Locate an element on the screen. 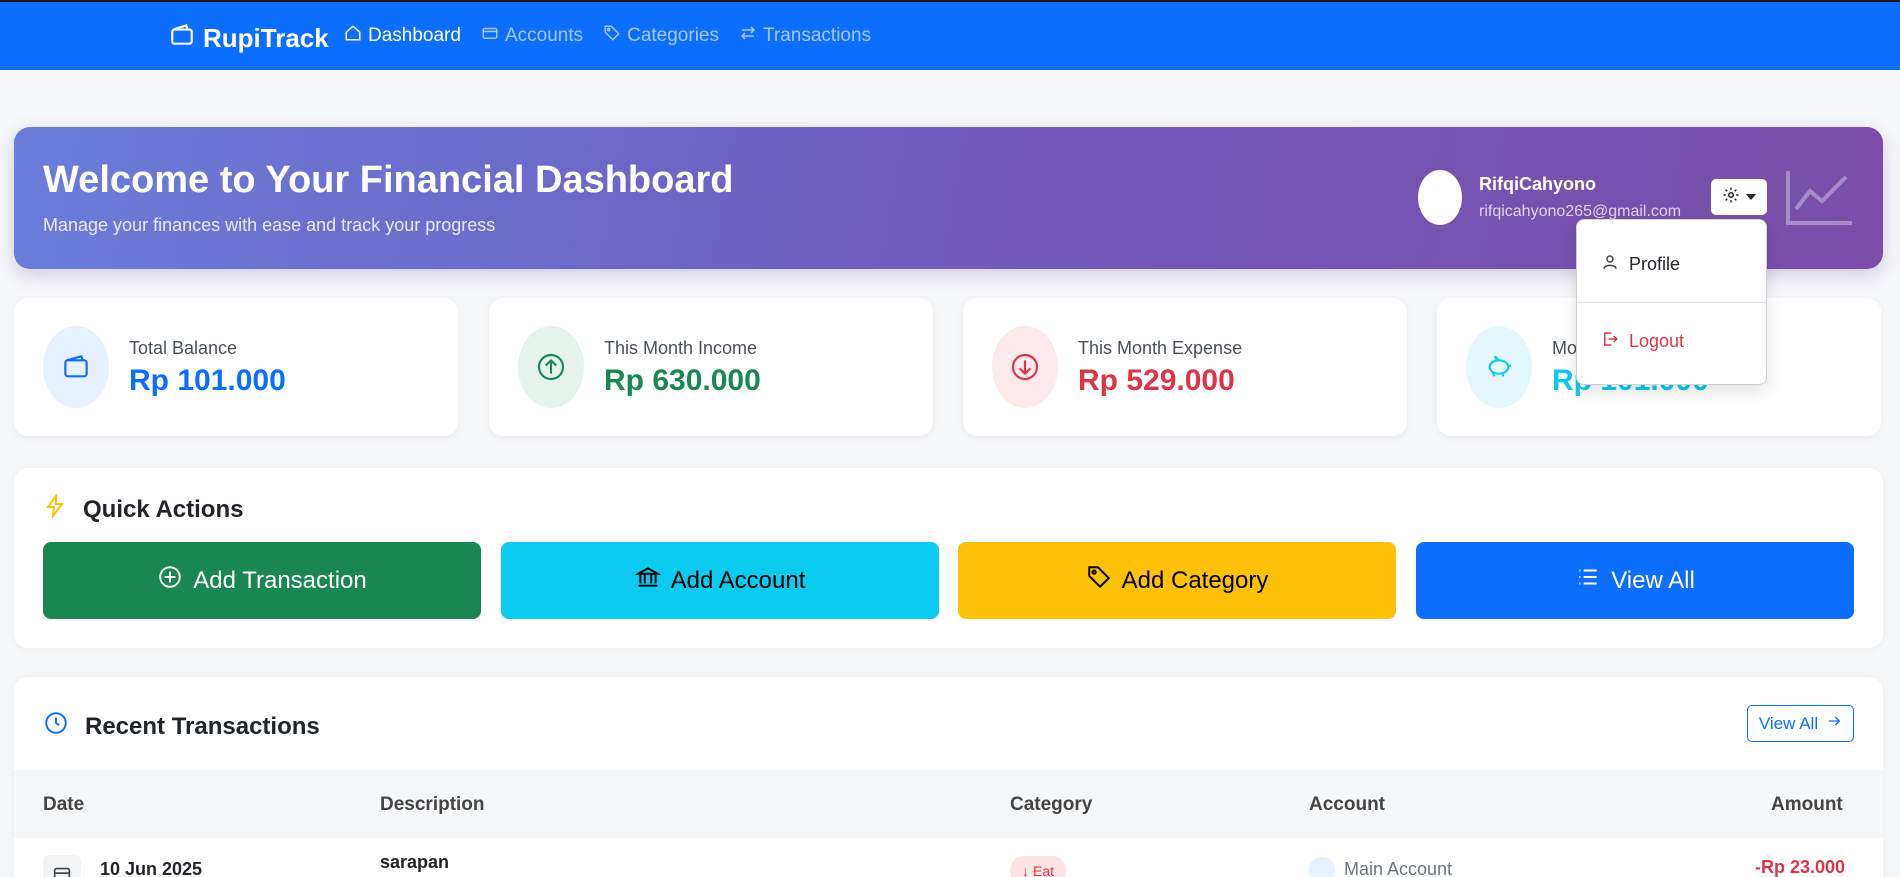 Image resolution: width=1900 pixels, height=877 pixels. settings-dropdown-button is located at coordinates (1739, 197).